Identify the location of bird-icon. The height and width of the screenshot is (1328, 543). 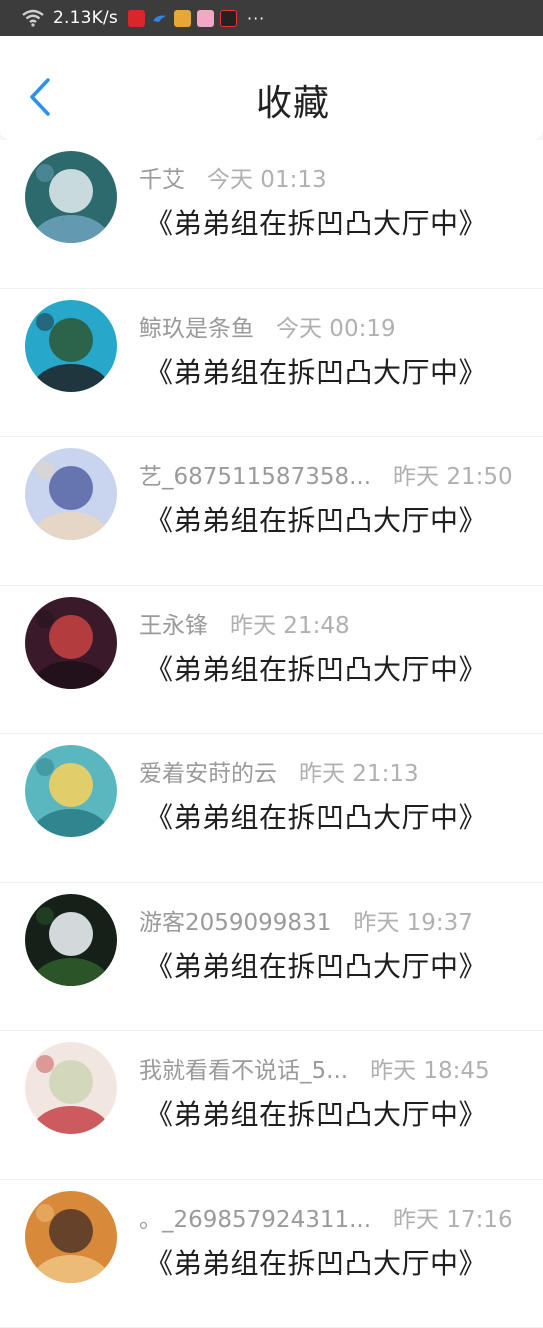
(159, 18).